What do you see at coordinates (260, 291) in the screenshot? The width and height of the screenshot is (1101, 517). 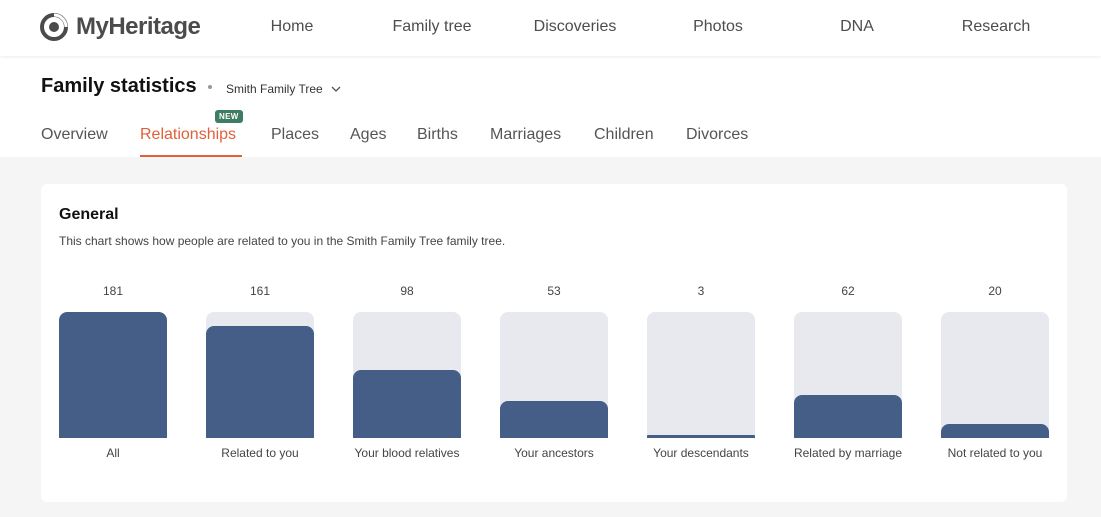 I see `bar-value: 161` at bounding box center [260, 291].